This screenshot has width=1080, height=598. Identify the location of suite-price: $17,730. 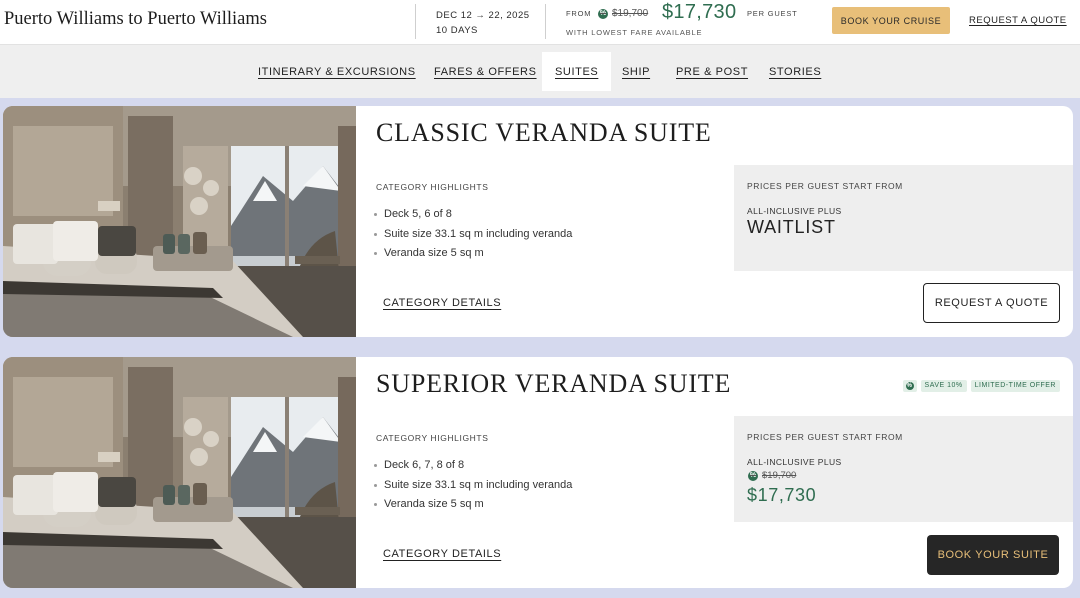
(782, 495).